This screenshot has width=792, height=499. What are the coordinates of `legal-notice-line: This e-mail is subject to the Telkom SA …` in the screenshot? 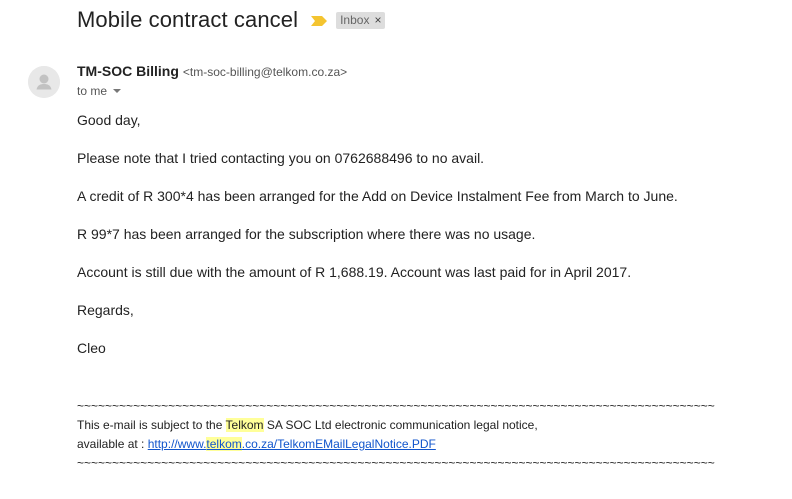 It's located at (396, 425).